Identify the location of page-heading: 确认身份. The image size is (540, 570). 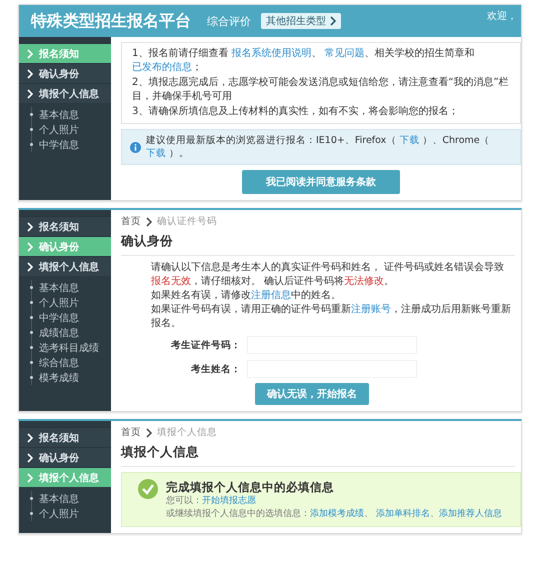
(318, 244).